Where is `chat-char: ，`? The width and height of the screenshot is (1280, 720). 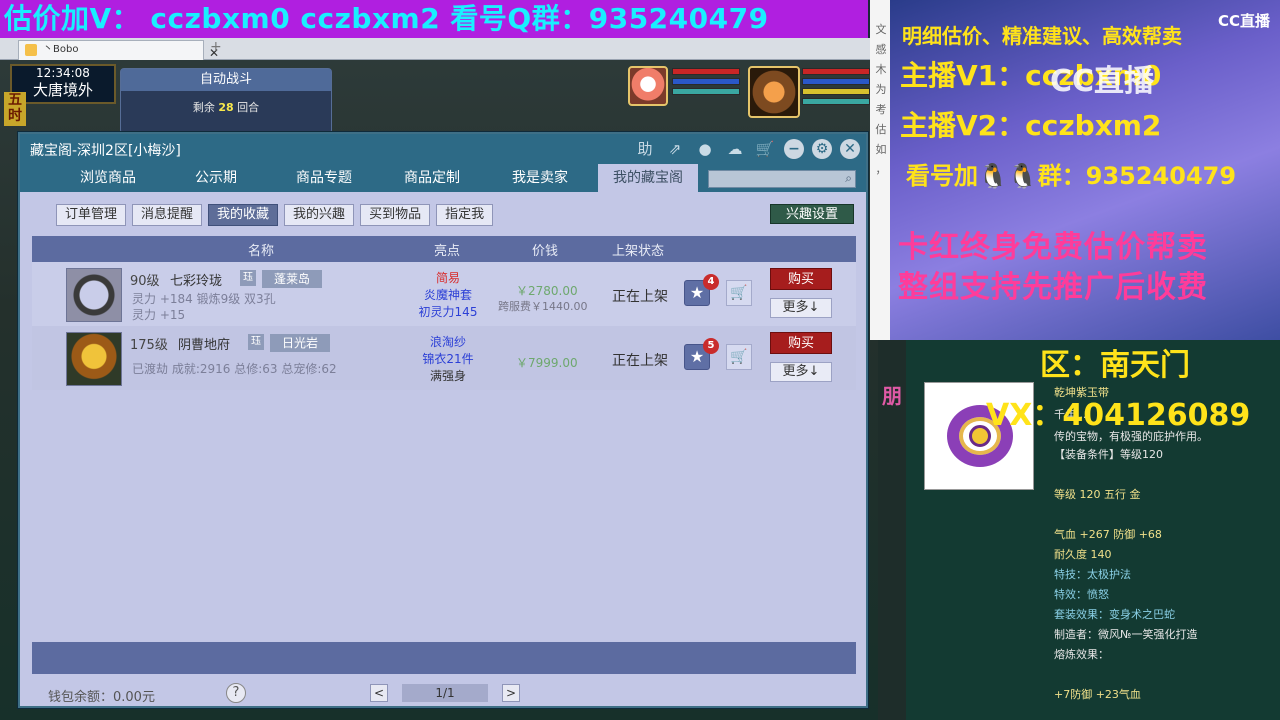 chat-char: ， is located at coordinates (881, 169).